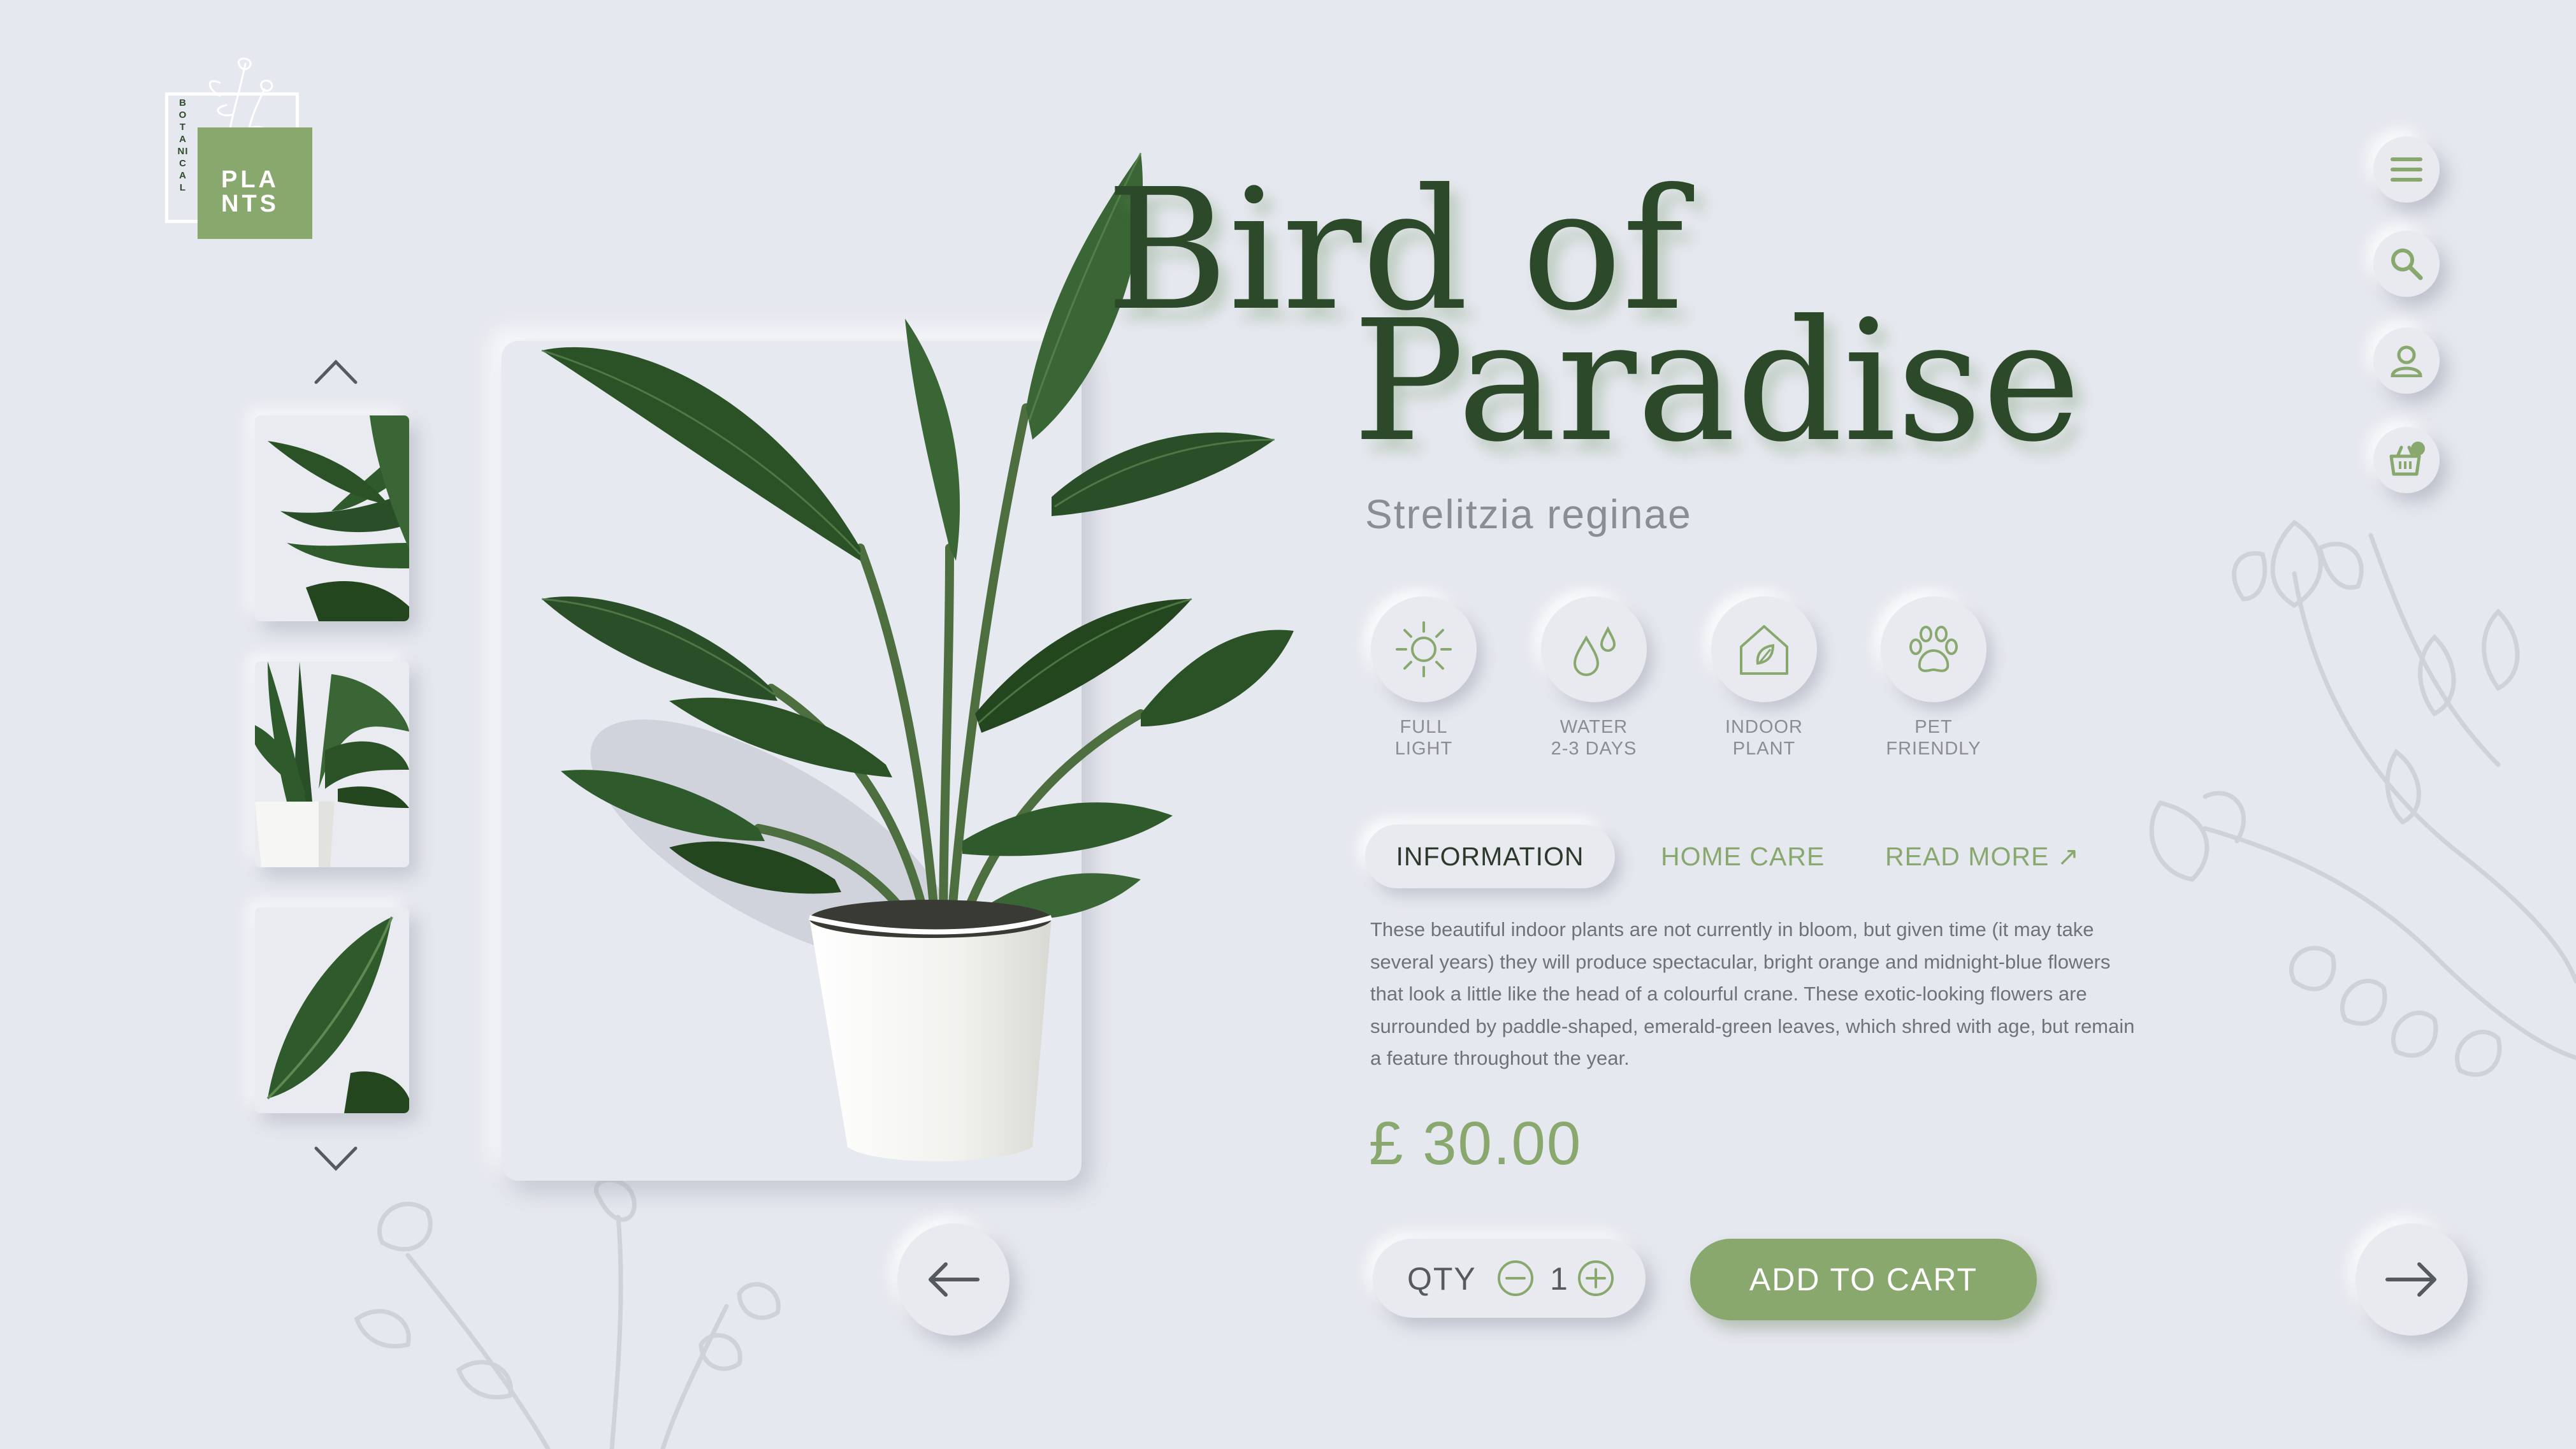  What do you see at coordinates (1593, 727) in the screenshot?
I see `feature-label-line1: WATER` at bounding box center [1593, 727].